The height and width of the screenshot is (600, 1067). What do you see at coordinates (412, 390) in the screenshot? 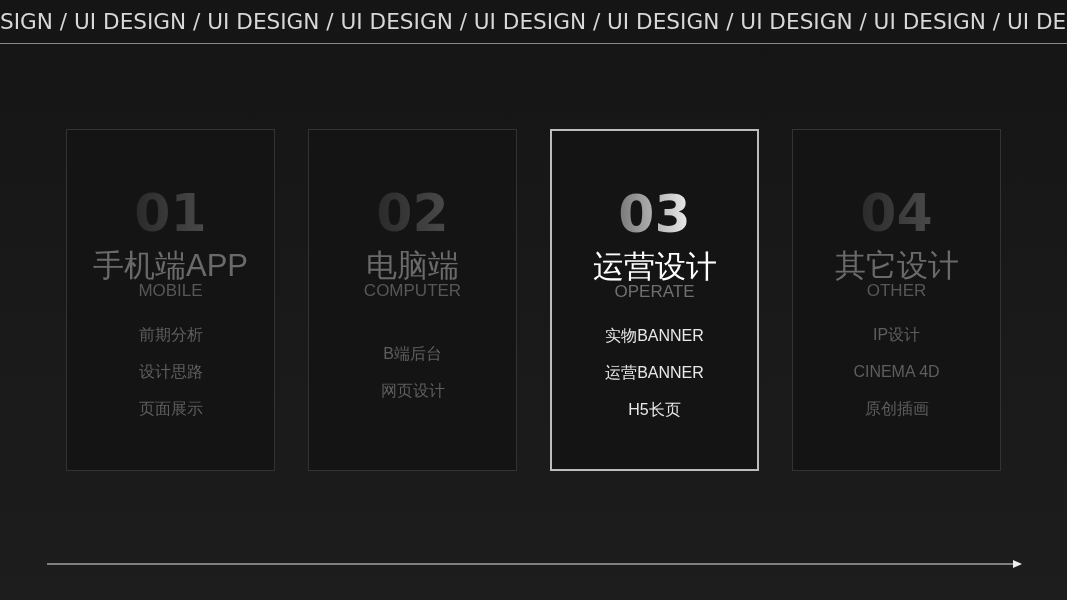
I see `card-item: 网页设计` at bounding box center [412, 390].